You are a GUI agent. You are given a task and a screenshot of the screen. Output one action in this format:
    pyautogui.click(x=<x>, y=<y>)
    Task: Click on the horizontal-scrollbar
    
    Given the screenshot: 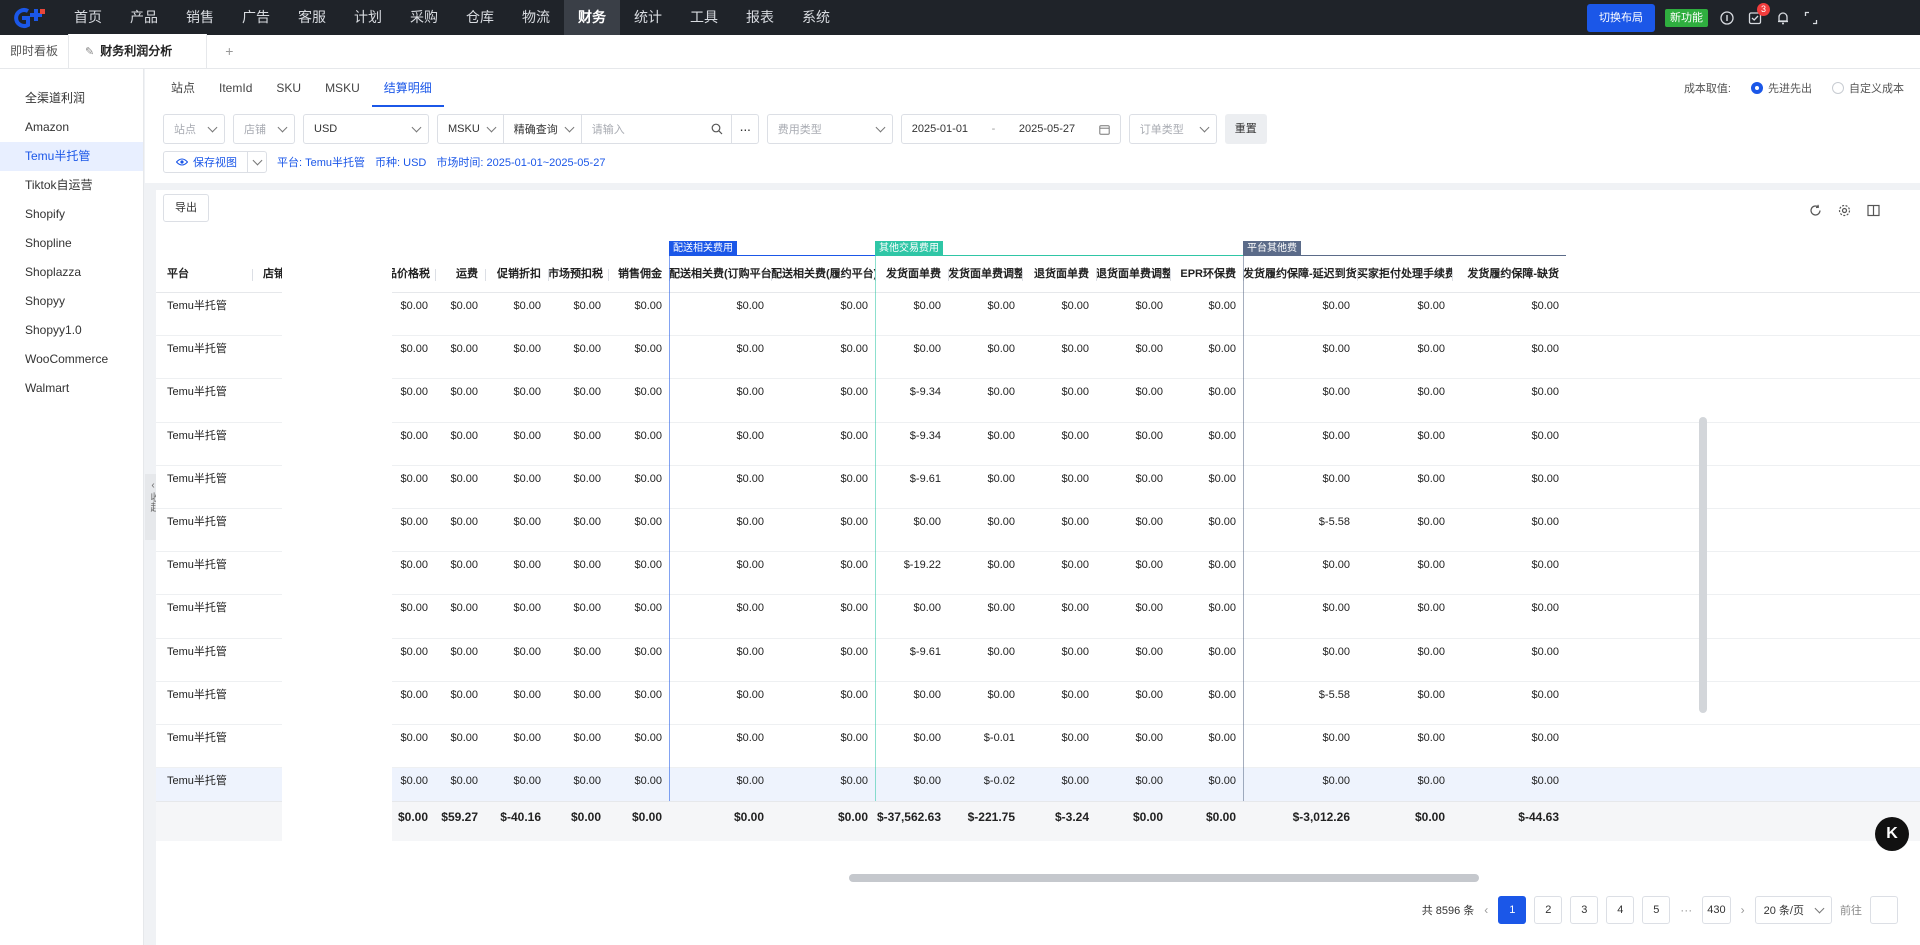 What is the action you would take?
    pyautogui.click(x=1164, y=878)
    